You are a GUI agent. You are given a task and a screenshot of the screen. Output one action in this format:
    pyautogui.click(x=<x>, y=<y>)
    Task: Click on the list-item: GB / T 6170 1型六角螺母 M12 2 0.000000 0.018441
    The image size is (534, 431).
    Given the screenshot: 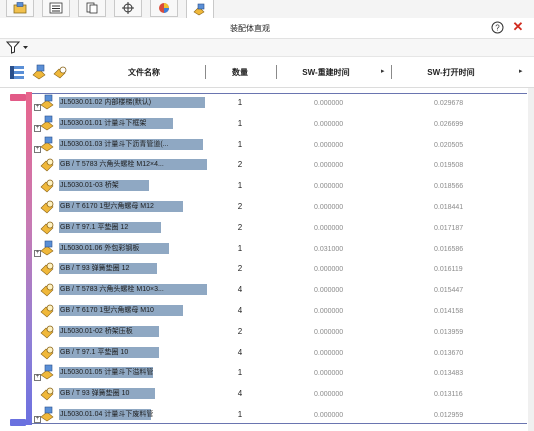 What is the action you would take?
    pyautogui.click(x=279, y=206)
    